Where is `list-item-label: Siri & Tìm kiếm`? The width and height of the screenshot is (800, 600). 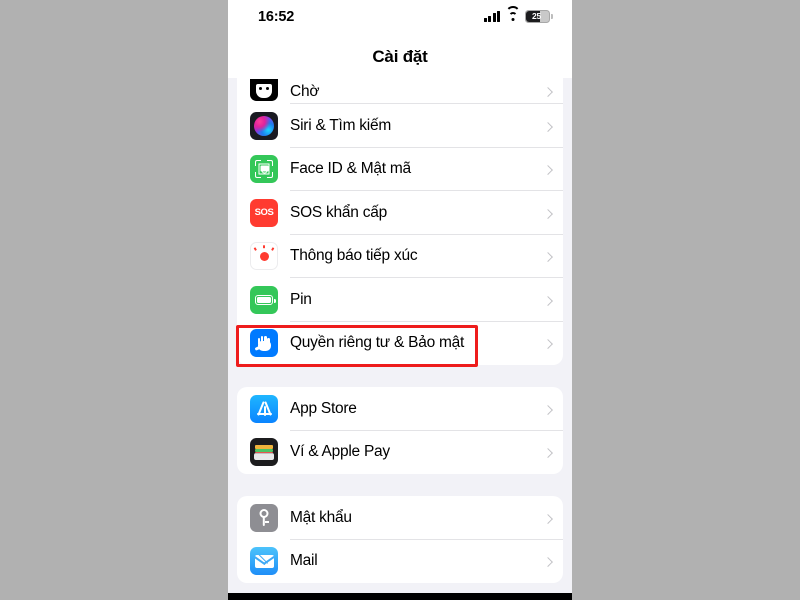
list-item-label: Siri & Tìm kiếm is located at coordinates (341, 125).